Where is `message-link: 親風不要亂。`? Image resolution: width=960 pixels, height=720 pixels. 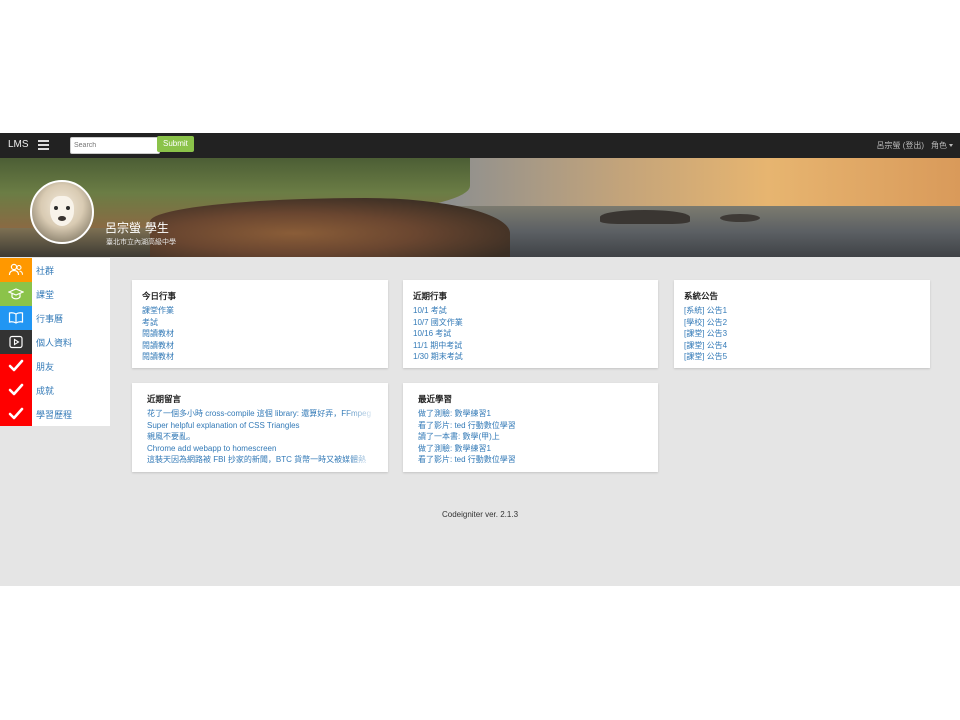
message-link: 親風不要亂。 is located at coordinates (262, 437).